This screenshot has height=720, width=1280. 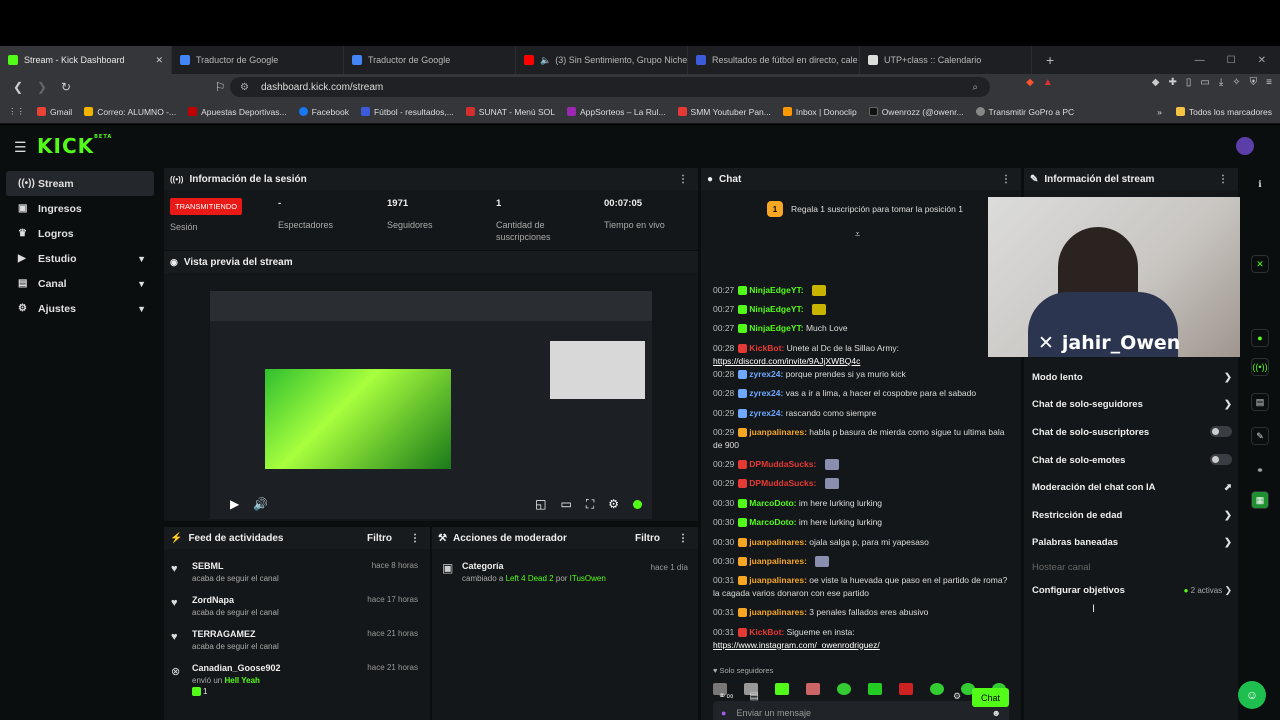 What do you see at coordinates (530, 578) in the screenshot?
I see `mod-item-game: Left 4 Dead 2` at bounding box center [530, 578].